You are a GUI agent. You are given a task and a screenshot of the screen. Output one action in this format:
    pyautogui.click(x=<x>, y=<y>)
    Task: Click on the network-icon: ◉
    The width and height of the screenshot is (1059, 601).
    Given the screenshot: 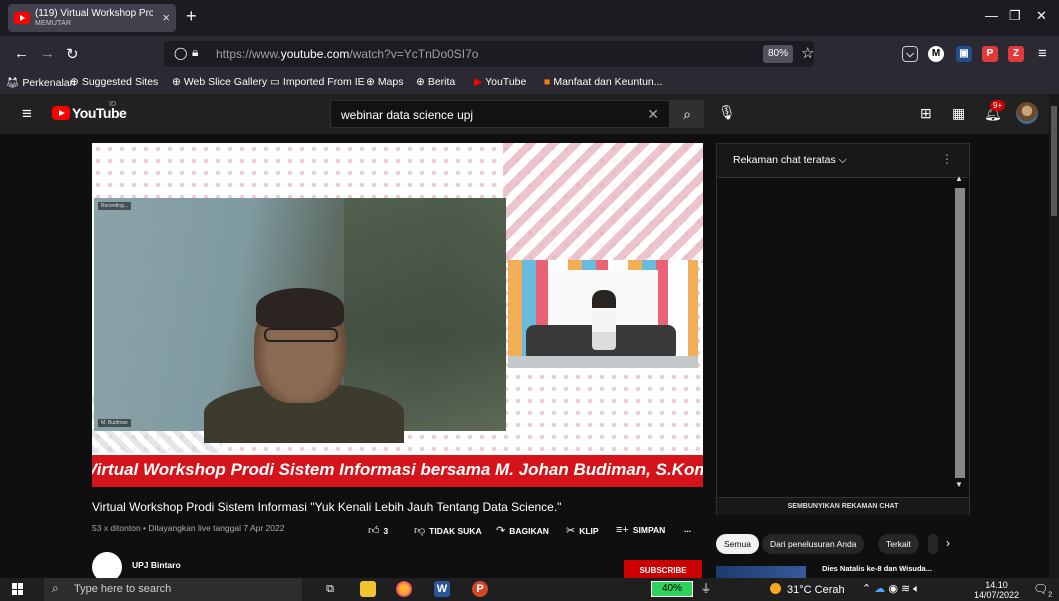 What is the action you would take?
    pyautogui.click(x=893, y=589)
    